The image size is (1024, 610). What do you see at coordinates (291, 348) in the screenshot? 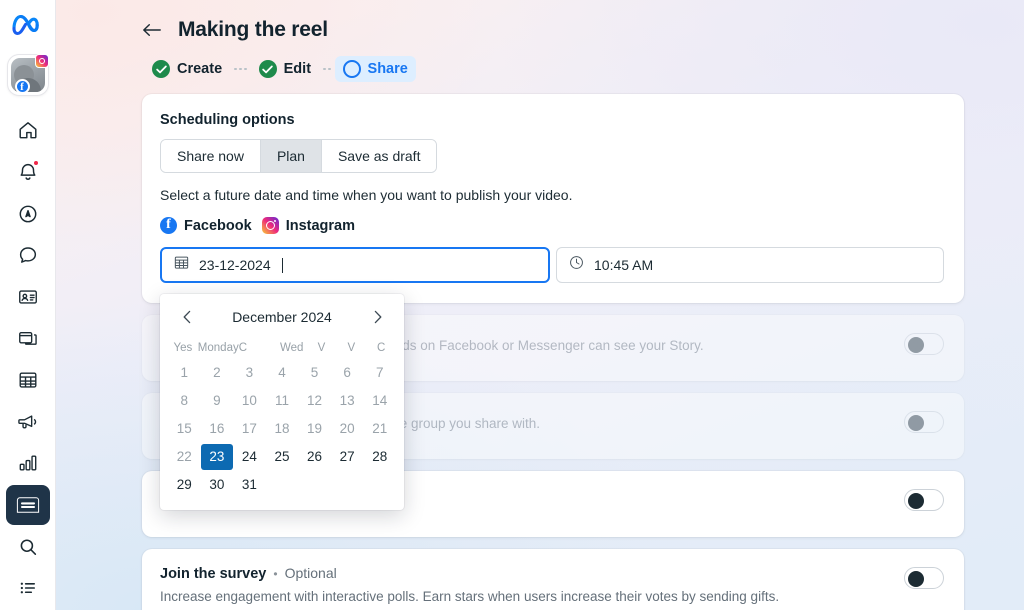
I see `calendar-weekday-3: Wed` at bounding box center [291, 348].